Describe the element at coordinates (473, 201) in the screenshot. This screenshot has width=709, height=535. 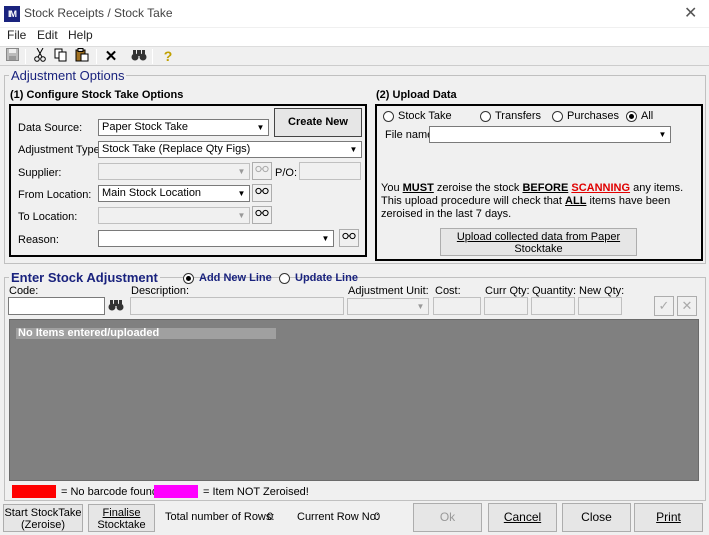
I see `notice-text: This upload procedure will check that` at that location.